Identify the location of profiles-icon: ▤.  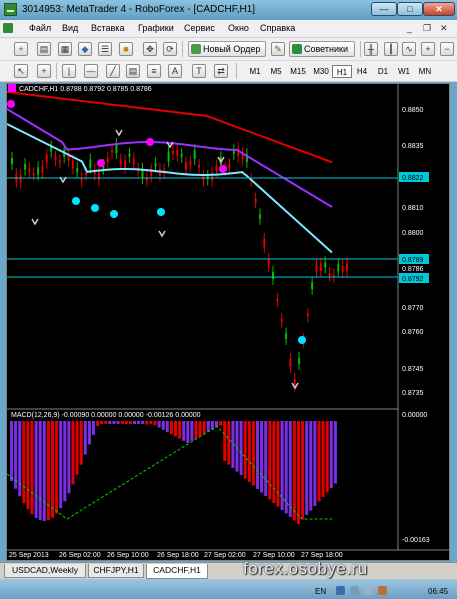
(44, 49).